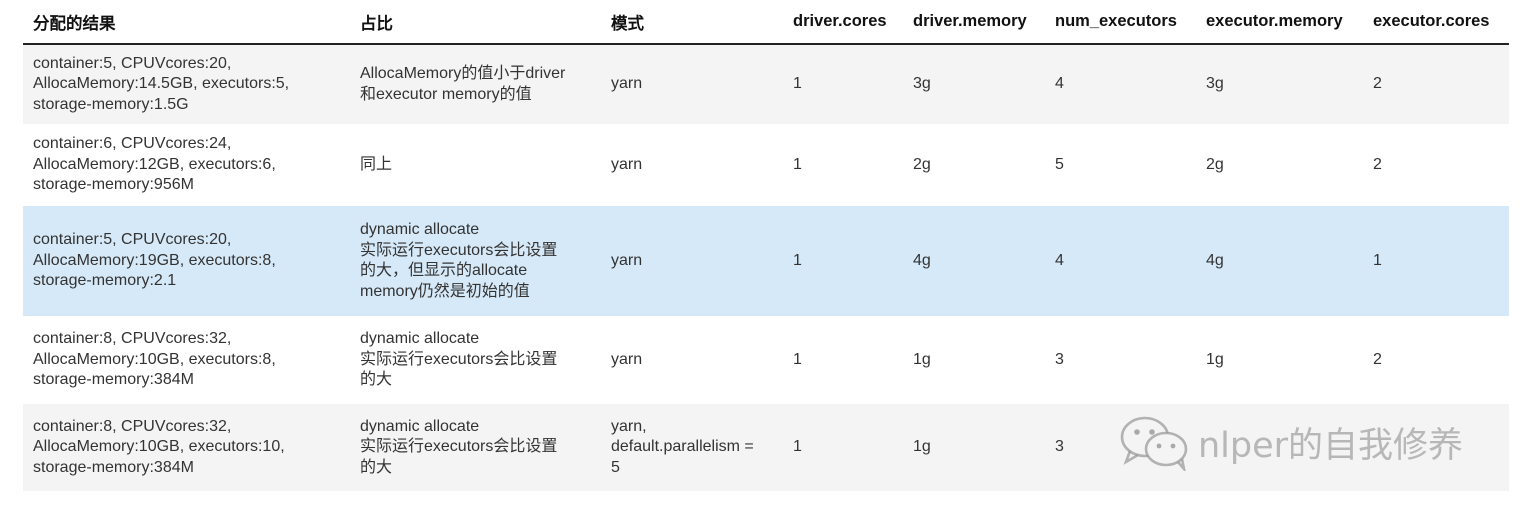  What do you see at coordinates (974, 22) in the screenshot?
I see `header-driver-memory: driver.memory` at bounding box center [974, 22].